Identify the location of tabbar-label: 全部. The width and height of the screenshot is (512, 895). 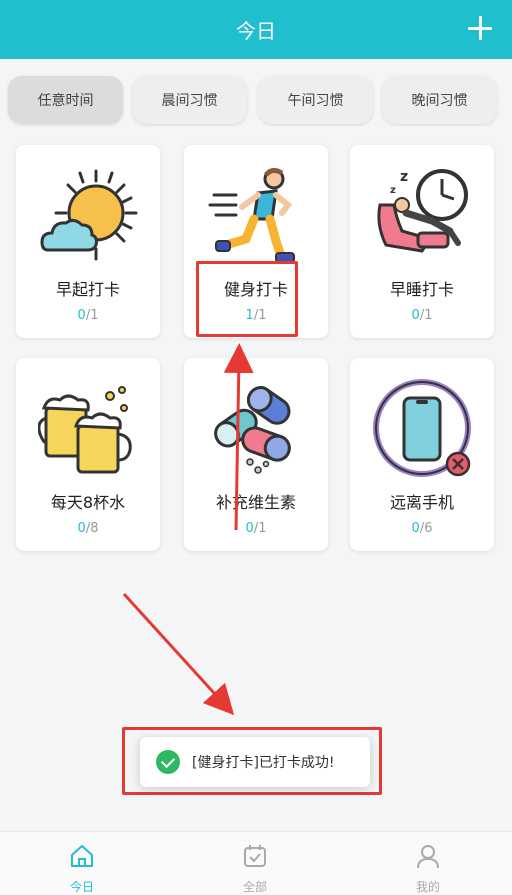
(254, 887).